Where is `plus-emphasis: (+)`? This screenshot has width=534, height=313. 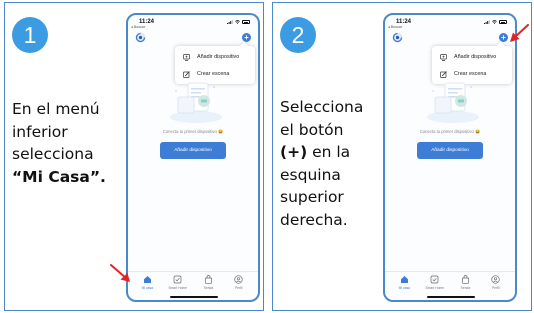 plus-emphasis: (+) is located at coordinates (294, 152).